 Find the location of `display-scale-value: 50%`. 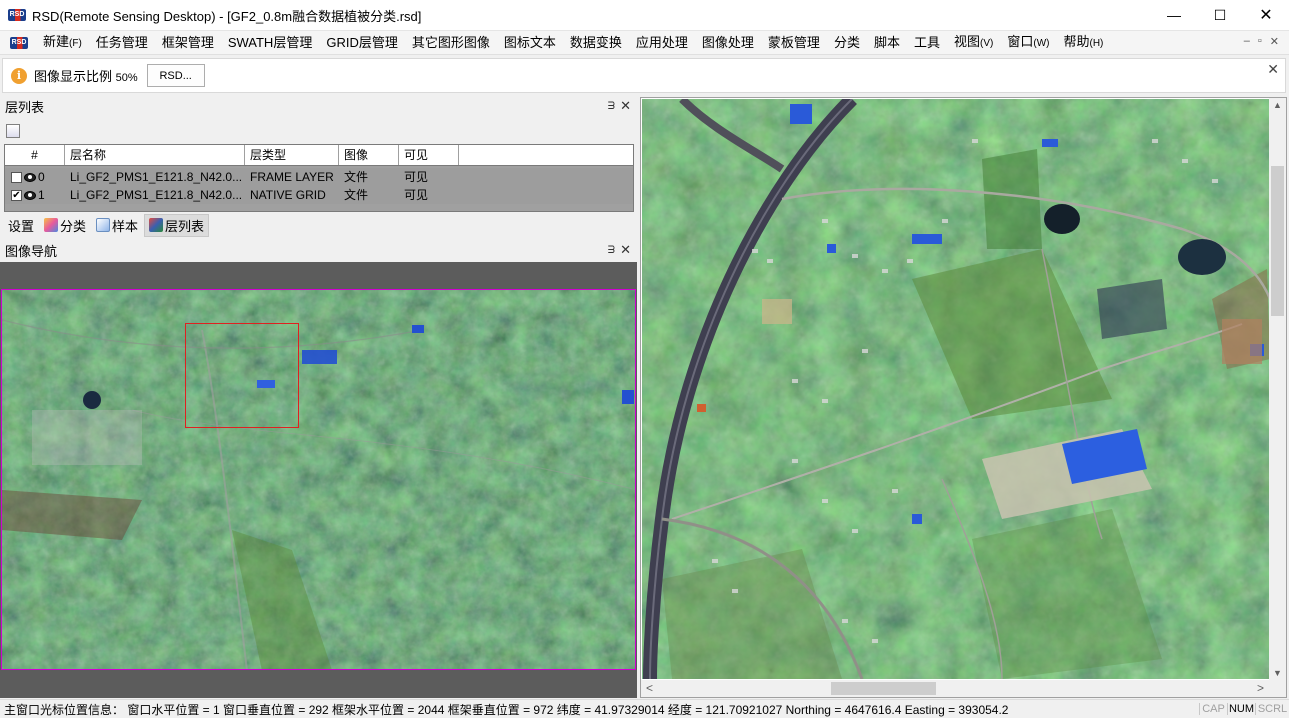

display-scale-value: 50% is located at coordinates (126, 78).